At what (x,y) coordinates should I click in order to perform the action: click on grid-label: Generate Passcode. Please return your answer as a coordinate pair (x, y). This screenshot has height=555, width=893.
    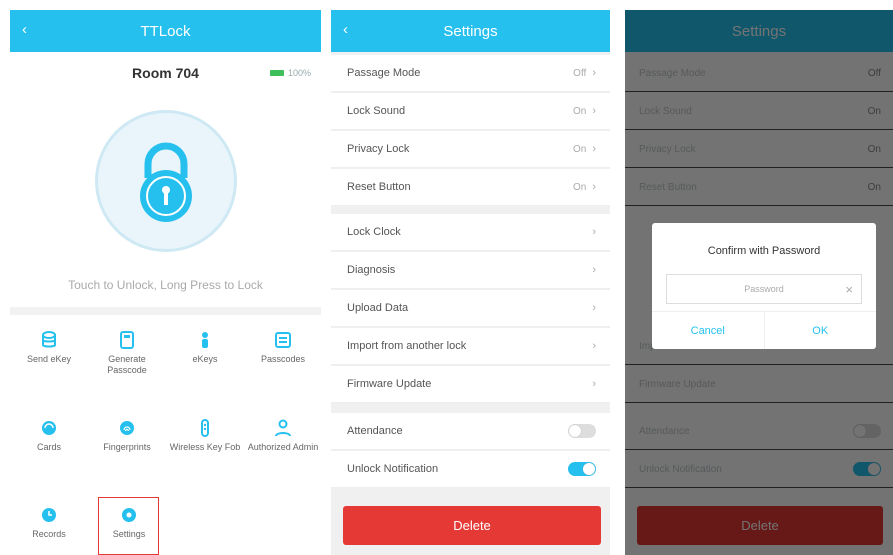
    Looking at the image, I should click on (127, 364).